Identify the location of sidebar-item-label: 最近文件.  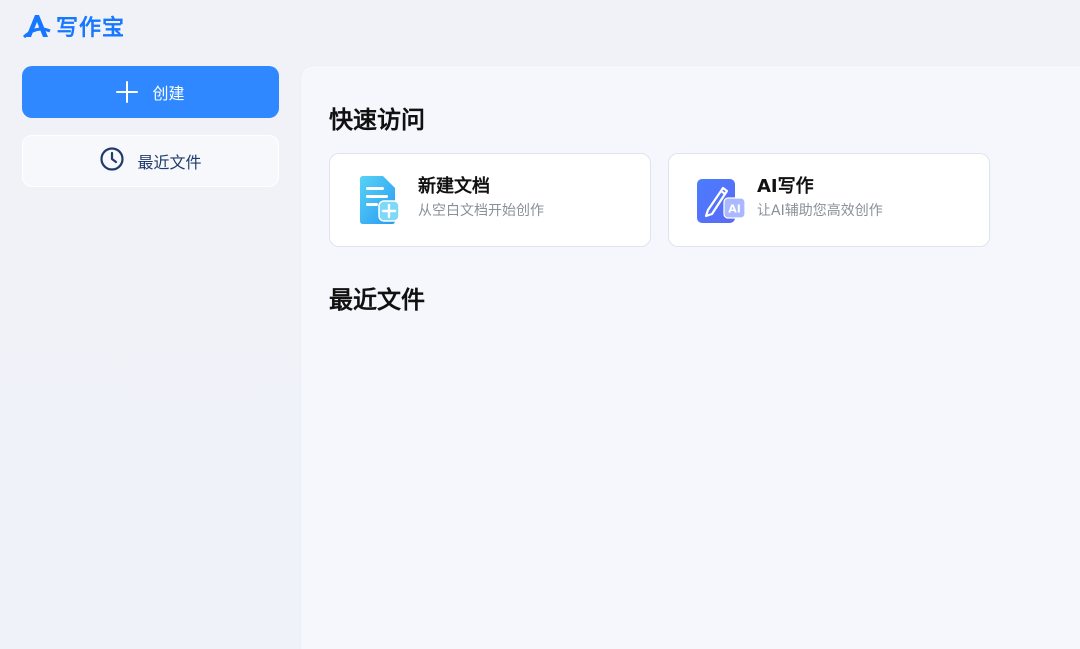
(169, 162).